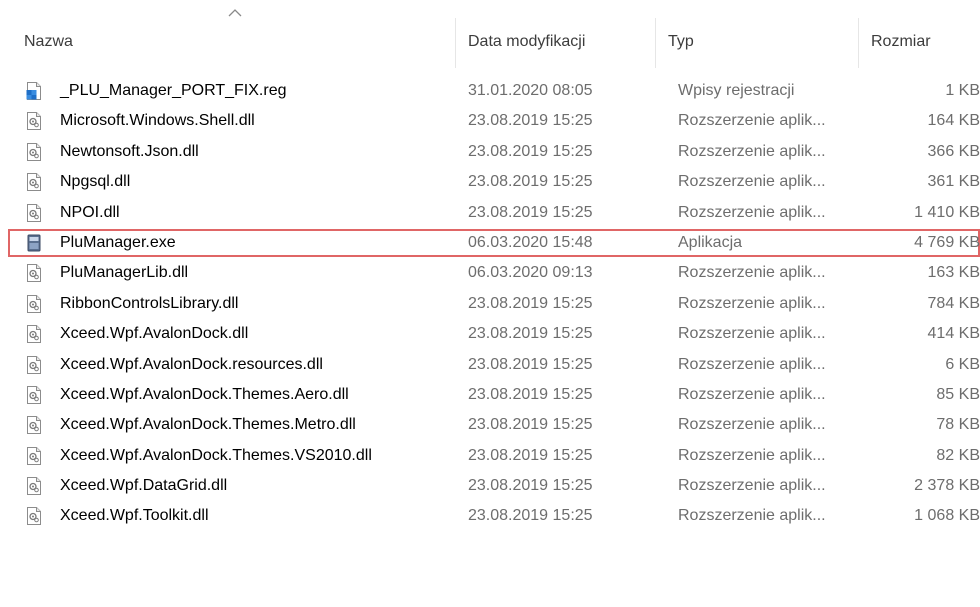 The height and width of the screenshot is (607, 980). I want to click on column-header-date: Data modyfikacji, so click(526, 42).